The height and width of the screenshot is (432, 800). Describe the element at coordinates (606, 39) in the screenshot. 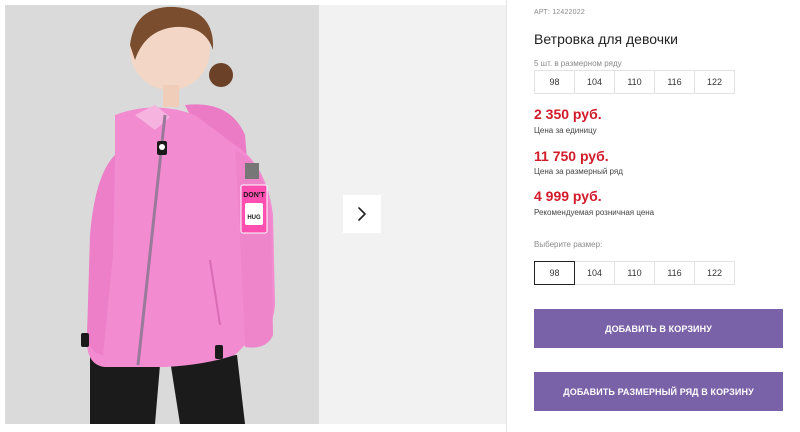

I see `product-title: Ветровка для девочки` at that location.